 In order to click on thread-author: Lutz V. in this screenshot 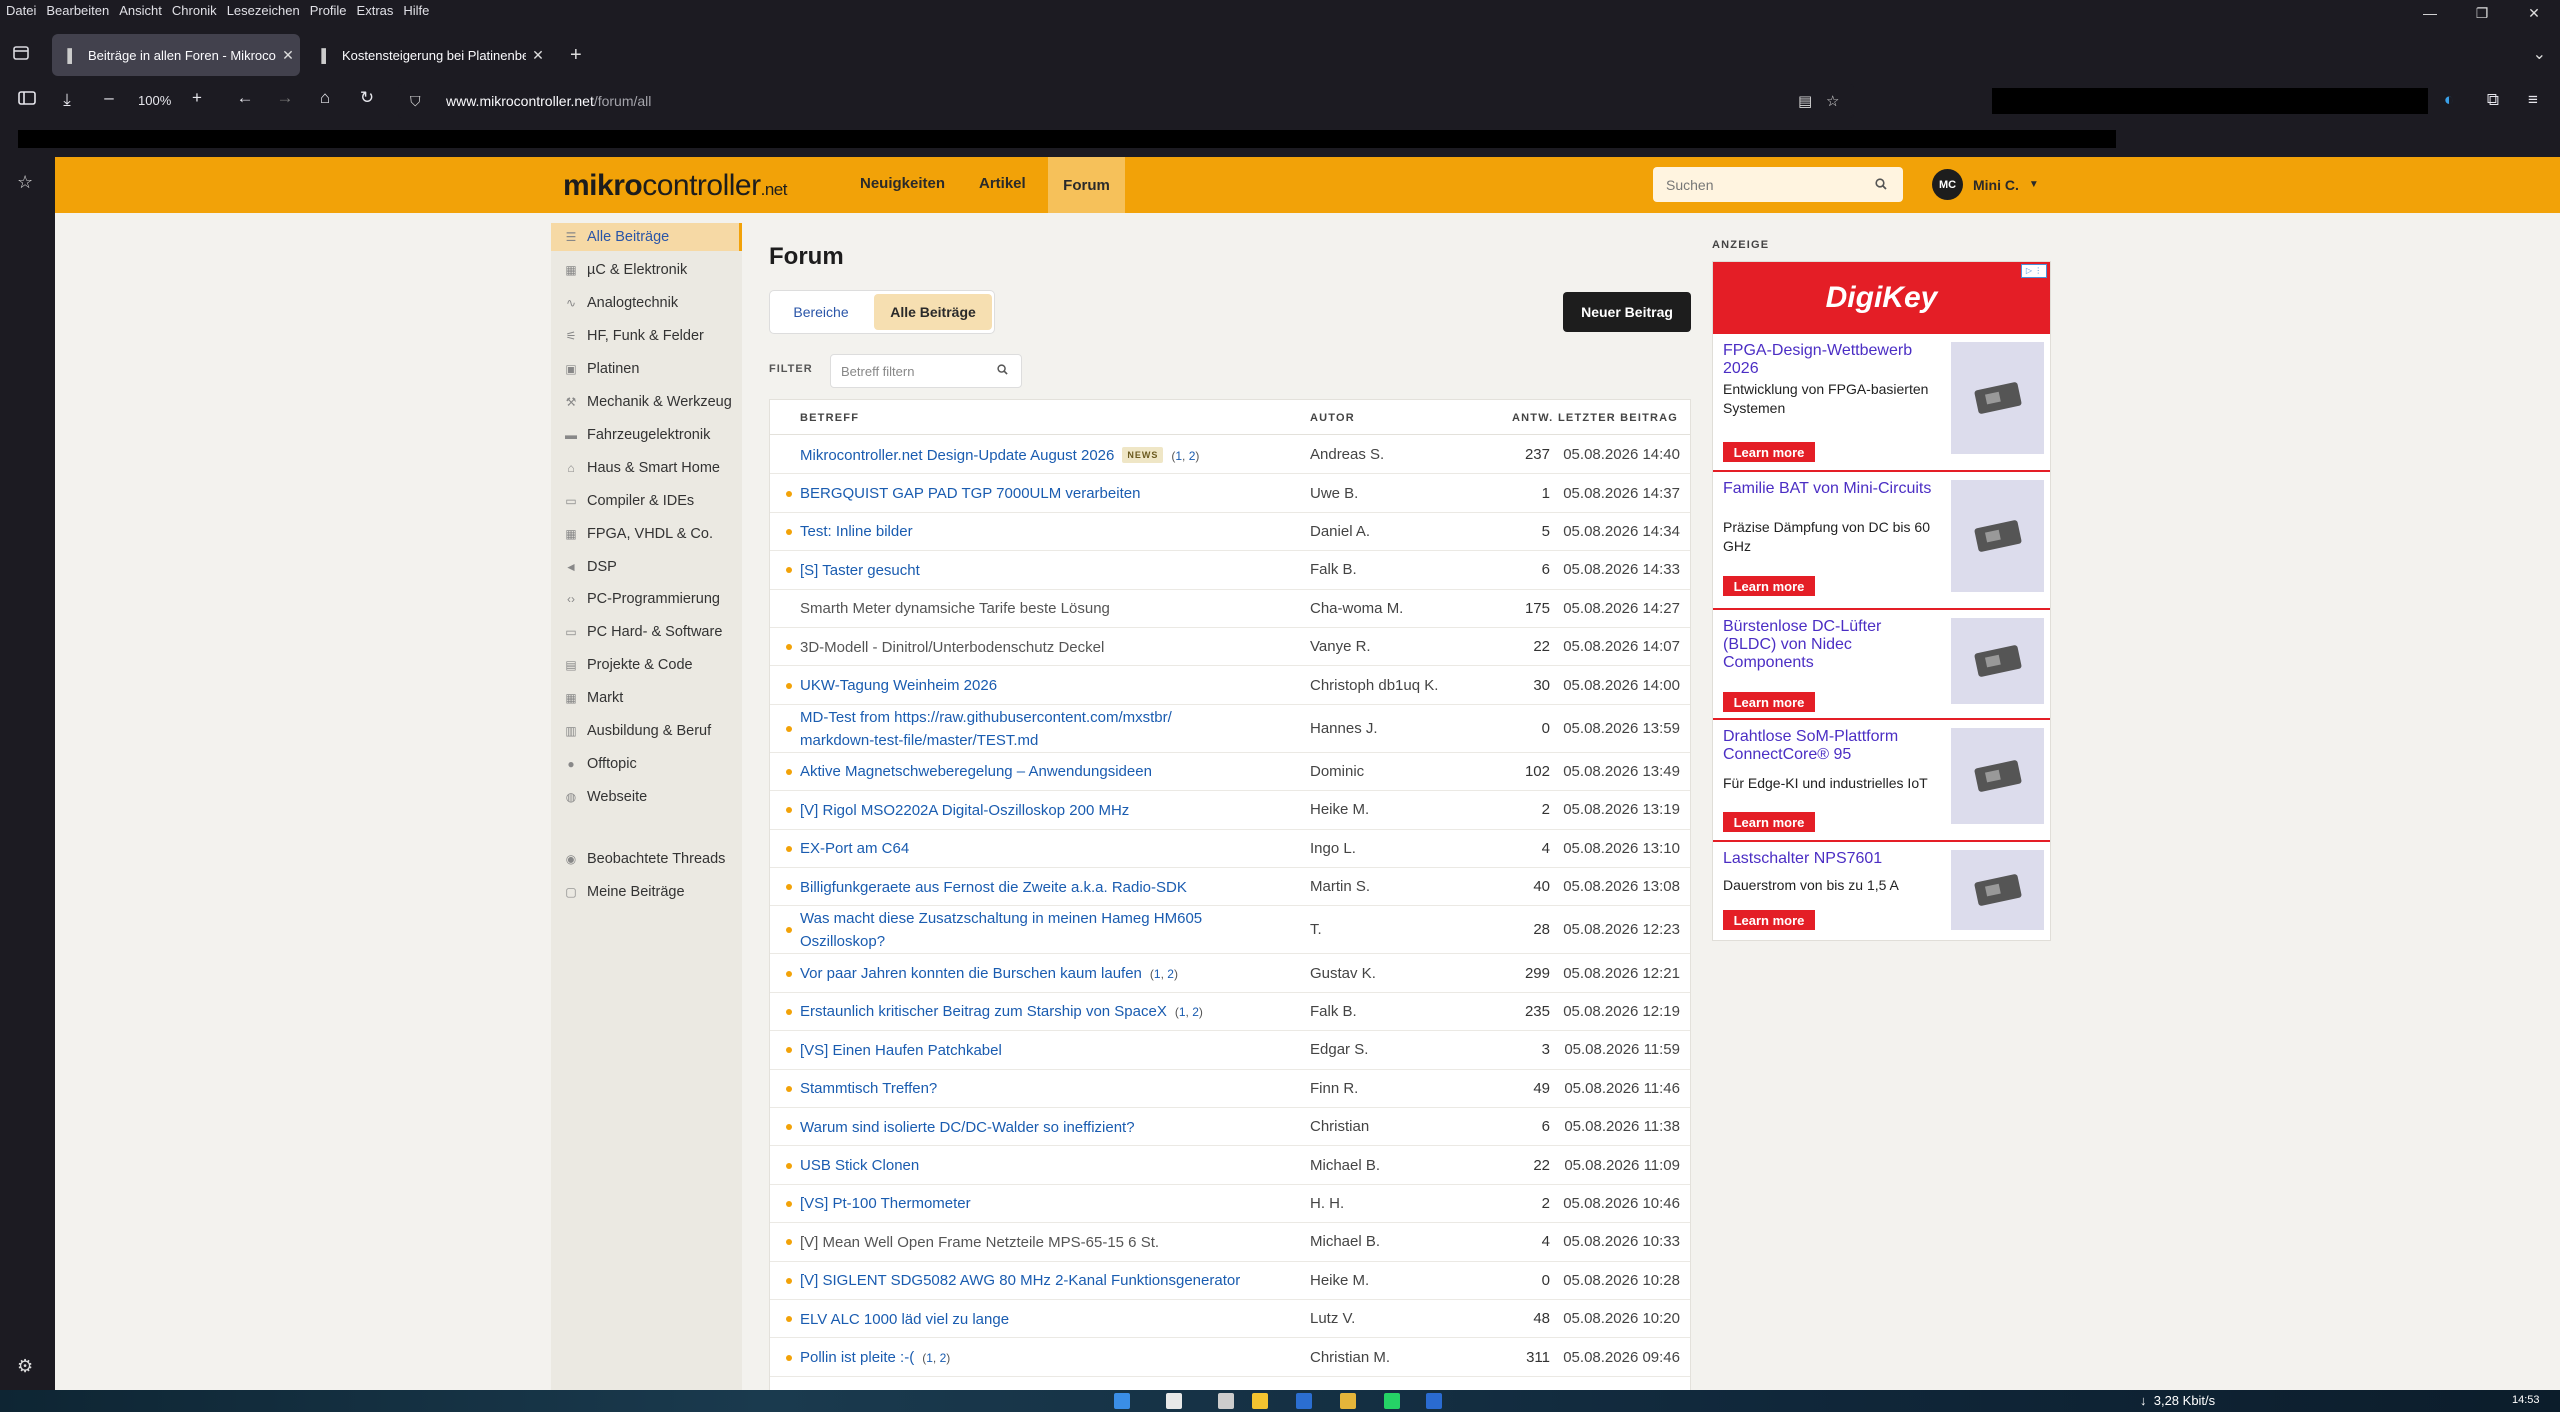, I will do `click(1332, 1318)`.